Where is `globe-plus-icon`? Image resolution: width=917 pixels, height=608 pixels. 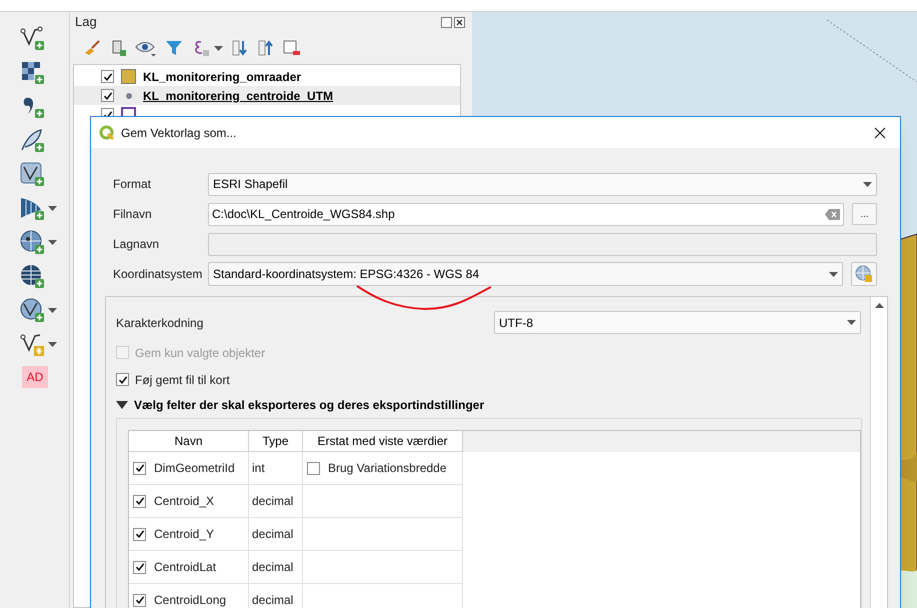
globe-plus-icon is located at coordinates (32, 276).